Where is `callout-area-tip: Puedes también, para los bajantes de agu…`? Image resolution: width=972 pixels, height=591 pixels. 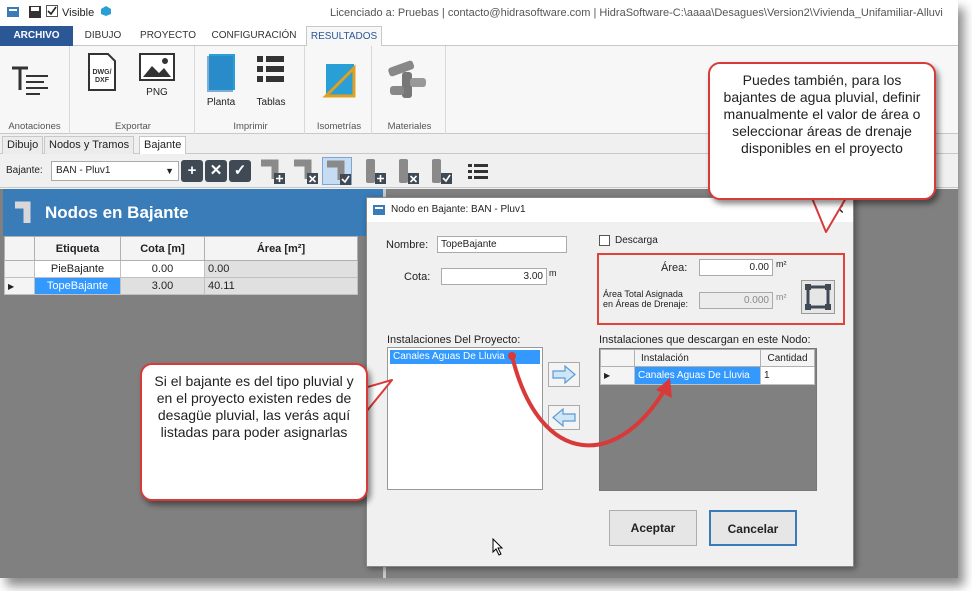
callout-area-tip: Puedes también, para los bajantes de agu… is located at coordinates (822, 131).